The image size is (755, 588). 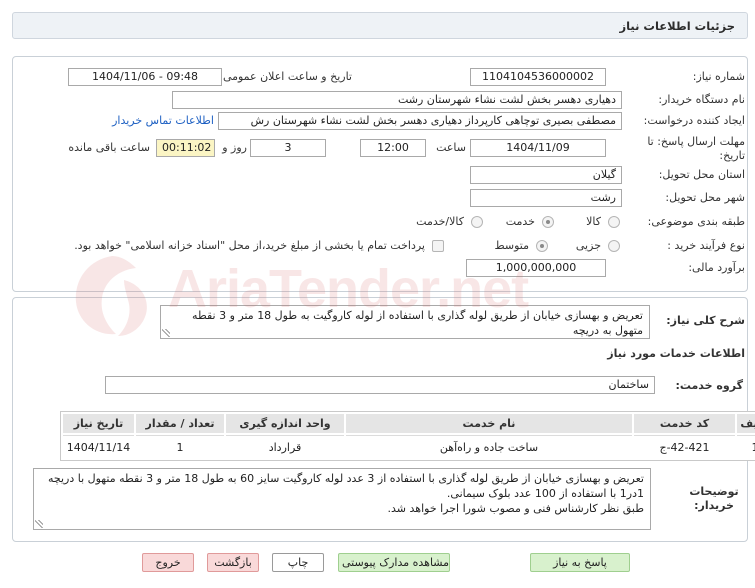 I want to click on process-option-minor: جزیی, so click(x=598, y=245).